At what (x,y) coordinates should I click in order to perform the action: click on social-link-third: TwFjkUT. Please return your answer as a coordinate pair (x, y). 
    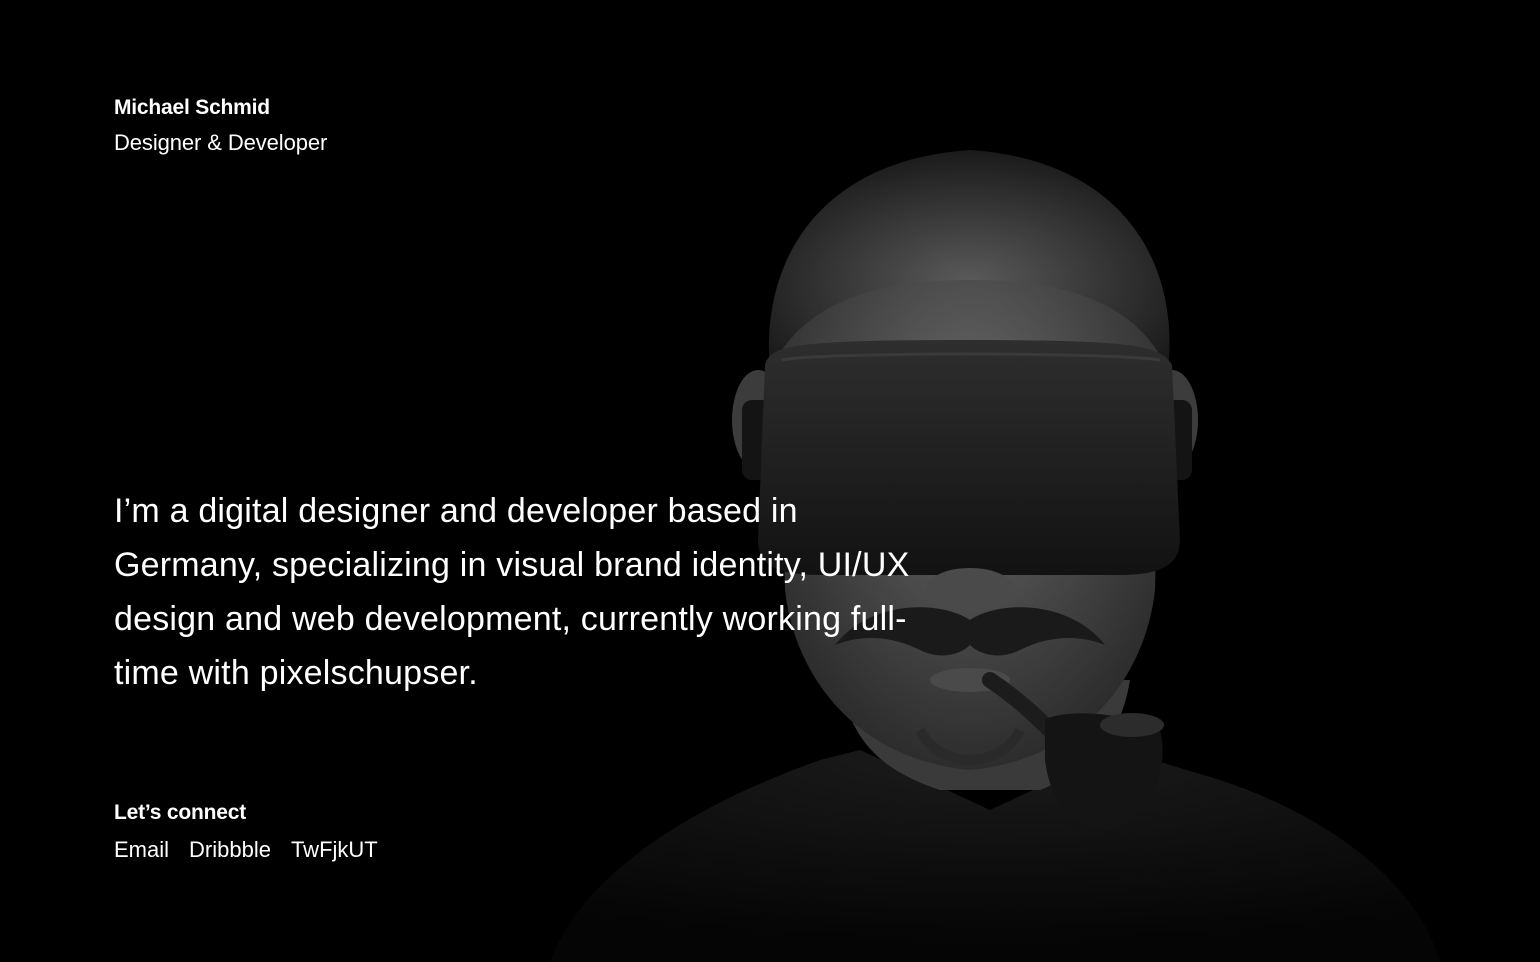
    Looking at the image, I should click on (334, 850).